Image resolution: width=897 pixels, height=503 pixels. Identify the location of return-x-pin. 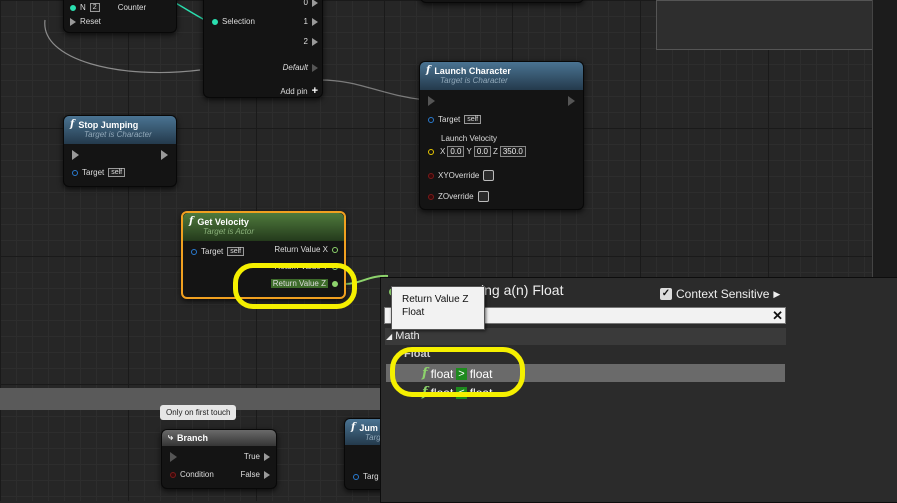
(335, 249).